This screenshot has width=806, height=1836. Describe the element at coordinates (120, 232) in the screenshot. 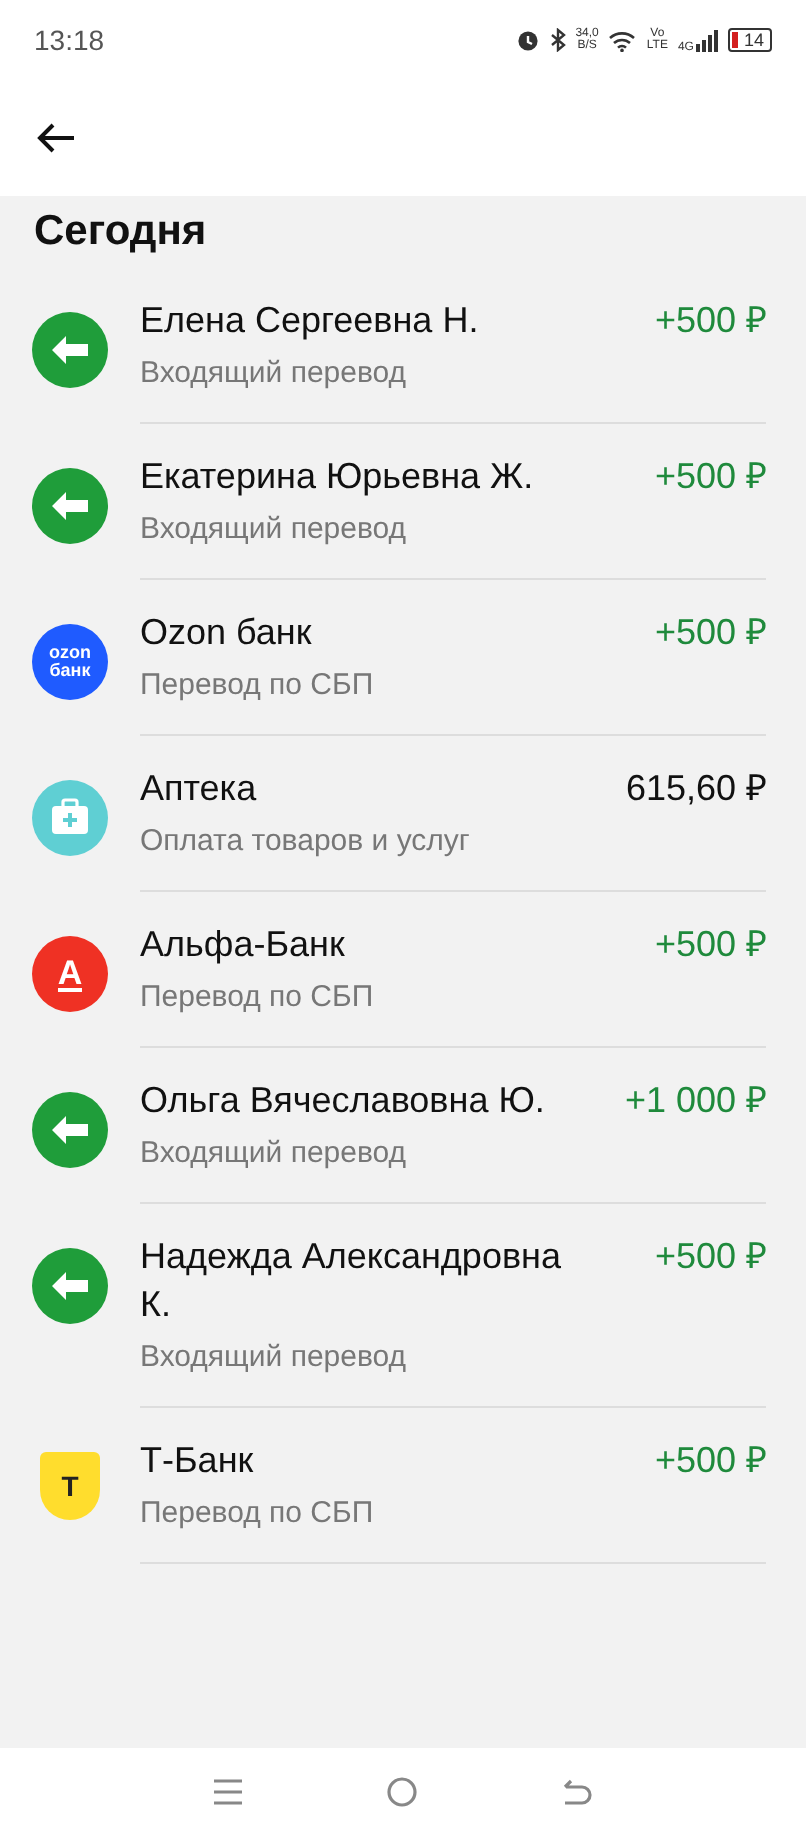

I see `section-heading: Сегодня` at that location.